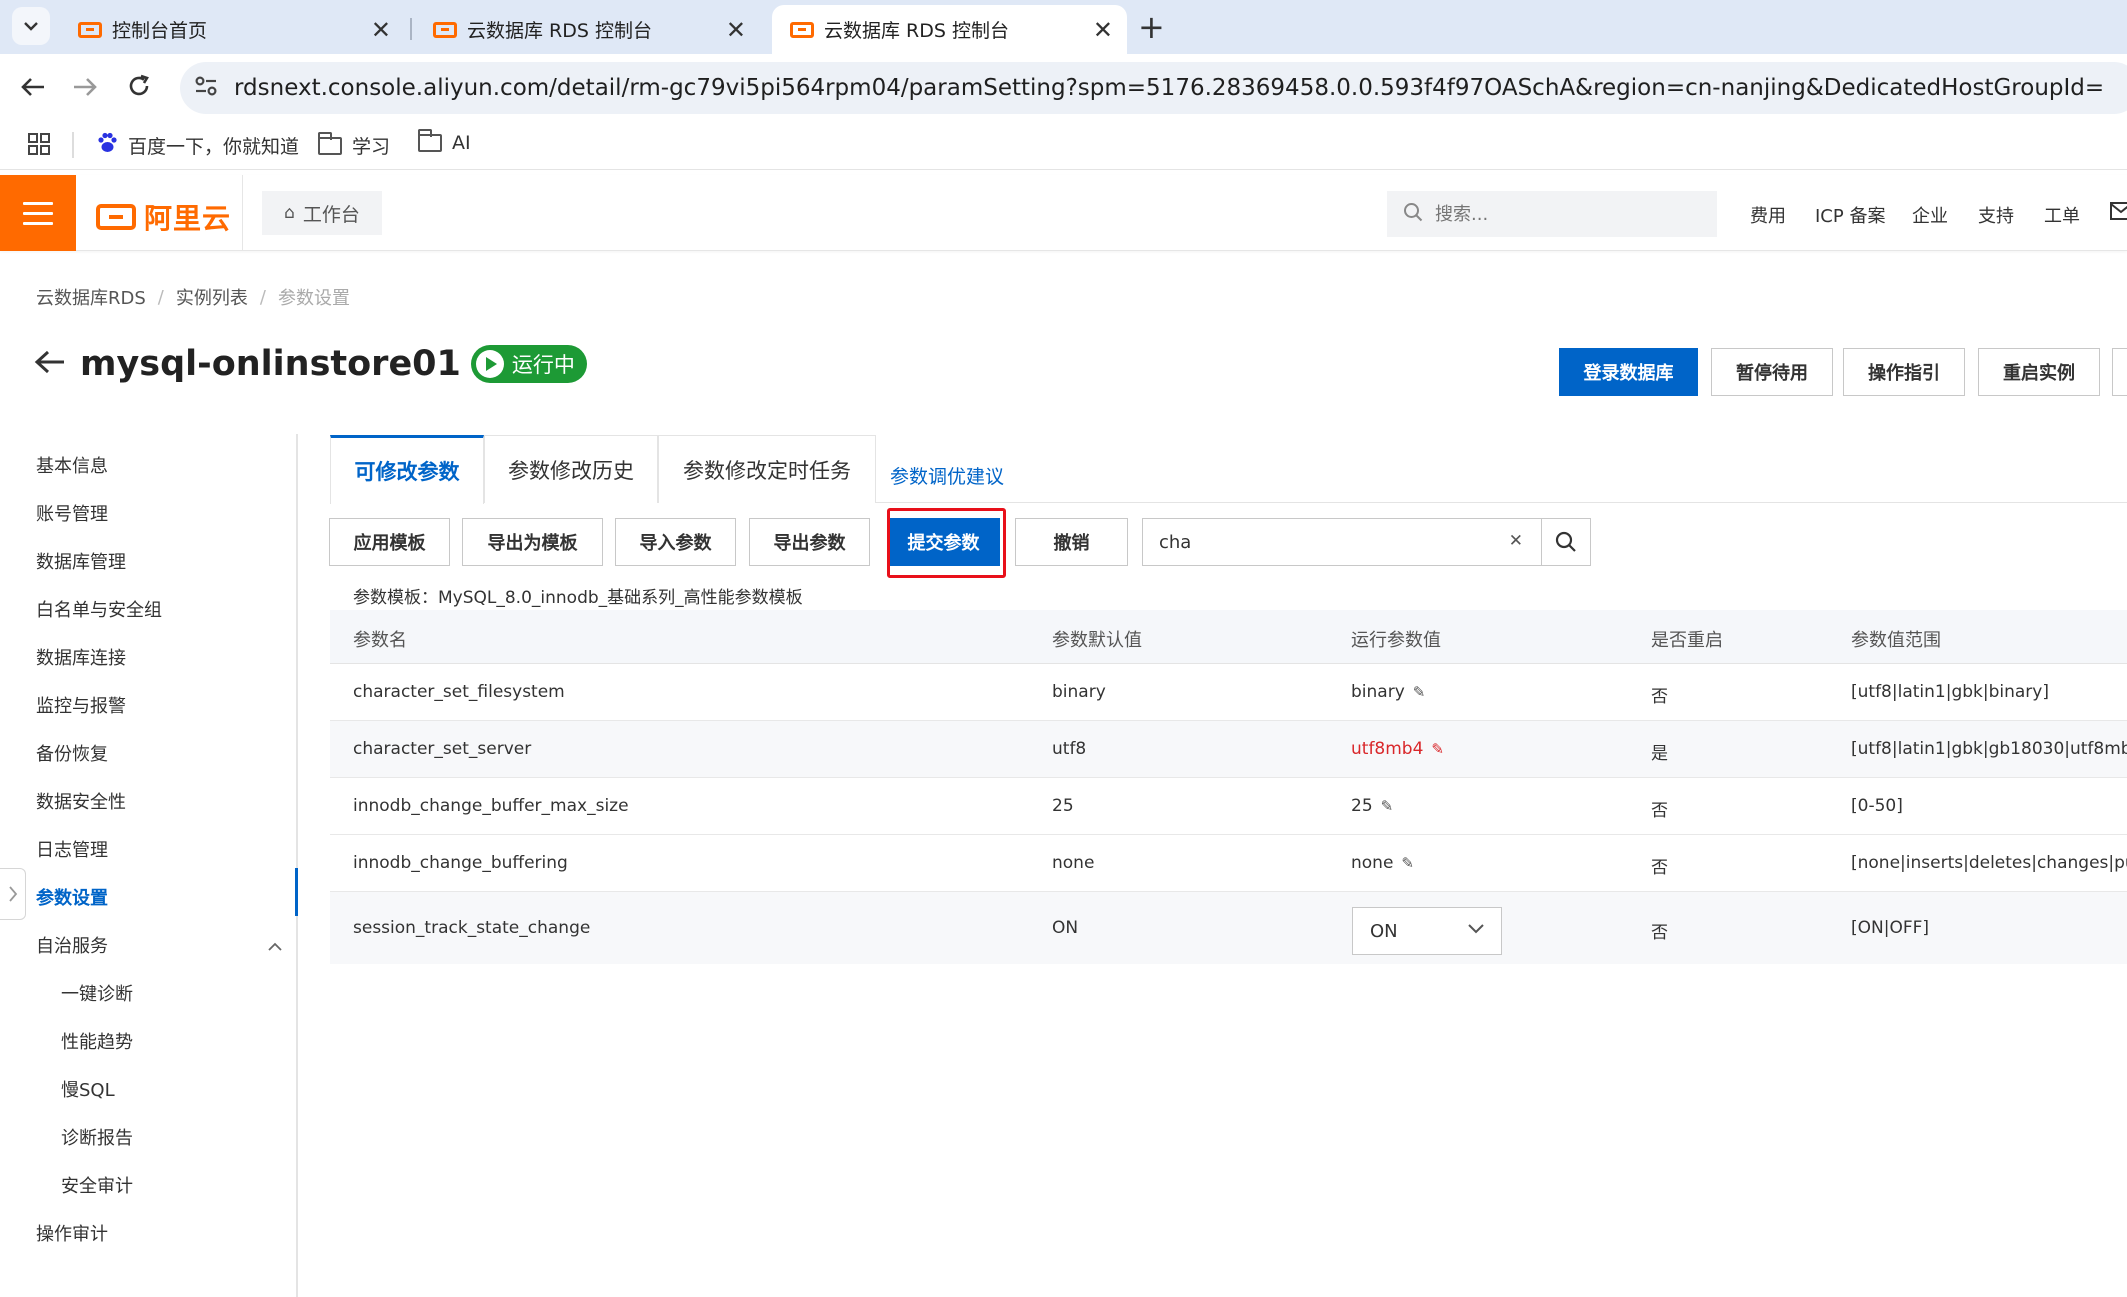  Describe the element at coordinates (38, 213) in the screenshot. I see `hamburger-menu-icon` at that location.